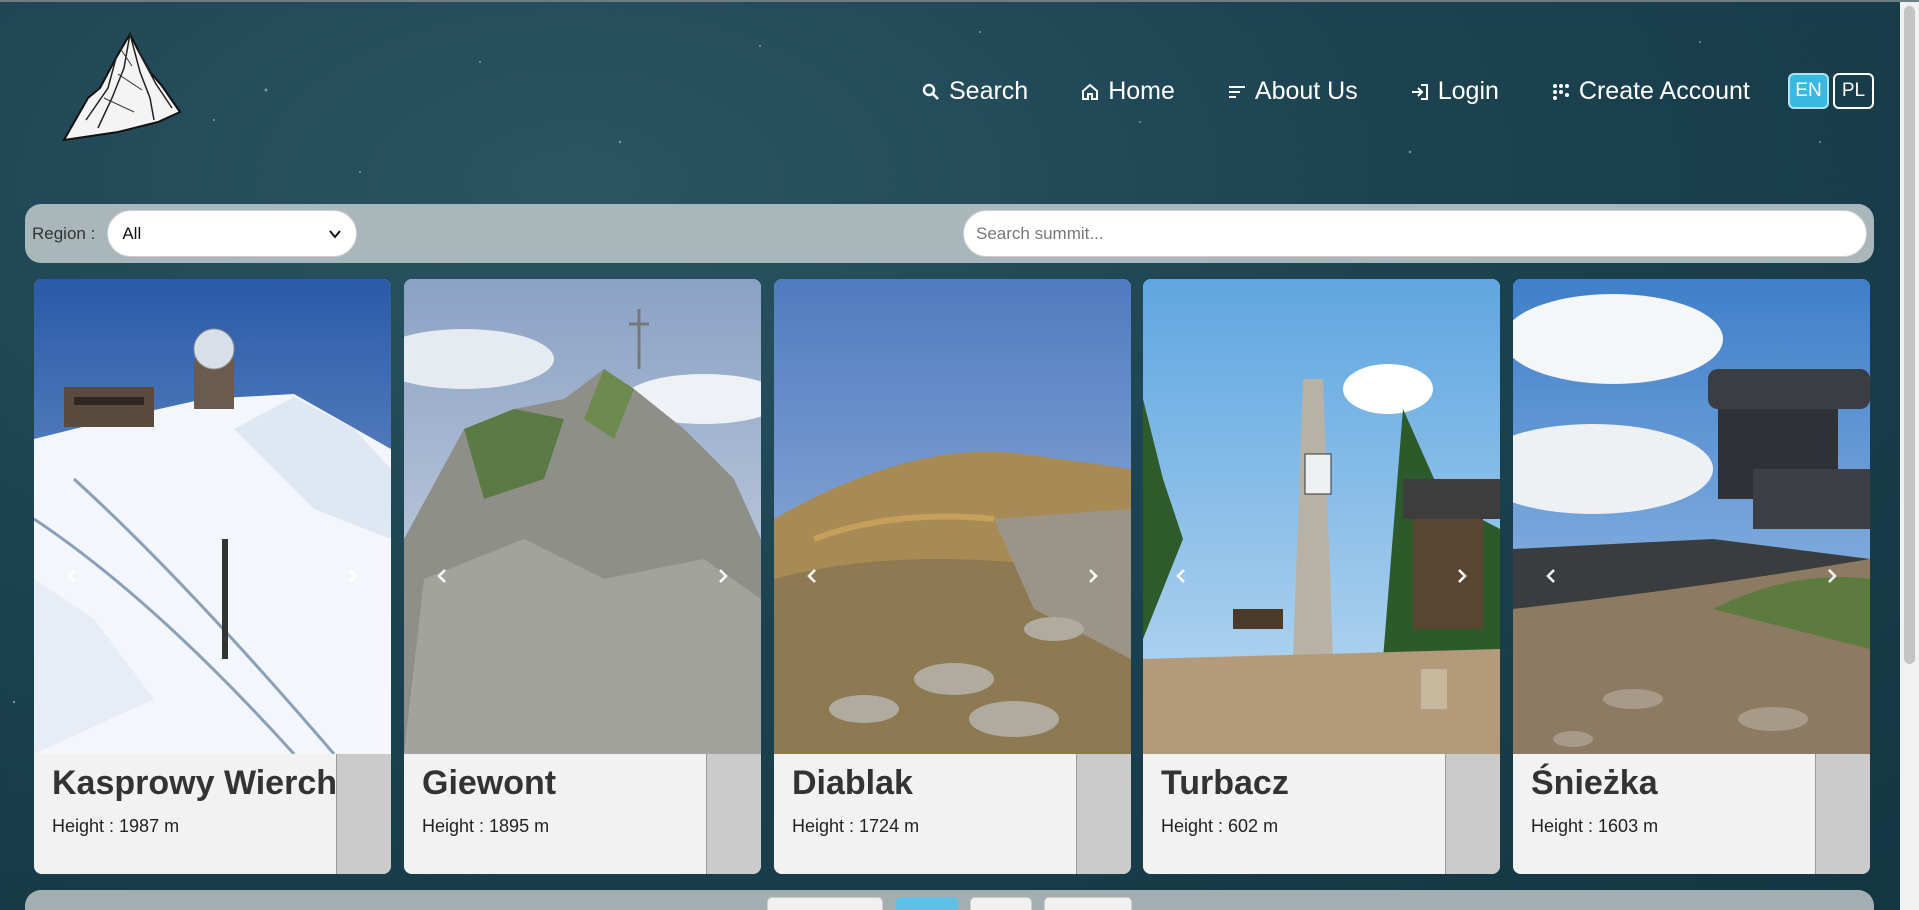  What do you see at coordinates (1220, 826) in the screenshot?
I see `summit-height: Height : 602 m` at bounding box center [1220, 826].